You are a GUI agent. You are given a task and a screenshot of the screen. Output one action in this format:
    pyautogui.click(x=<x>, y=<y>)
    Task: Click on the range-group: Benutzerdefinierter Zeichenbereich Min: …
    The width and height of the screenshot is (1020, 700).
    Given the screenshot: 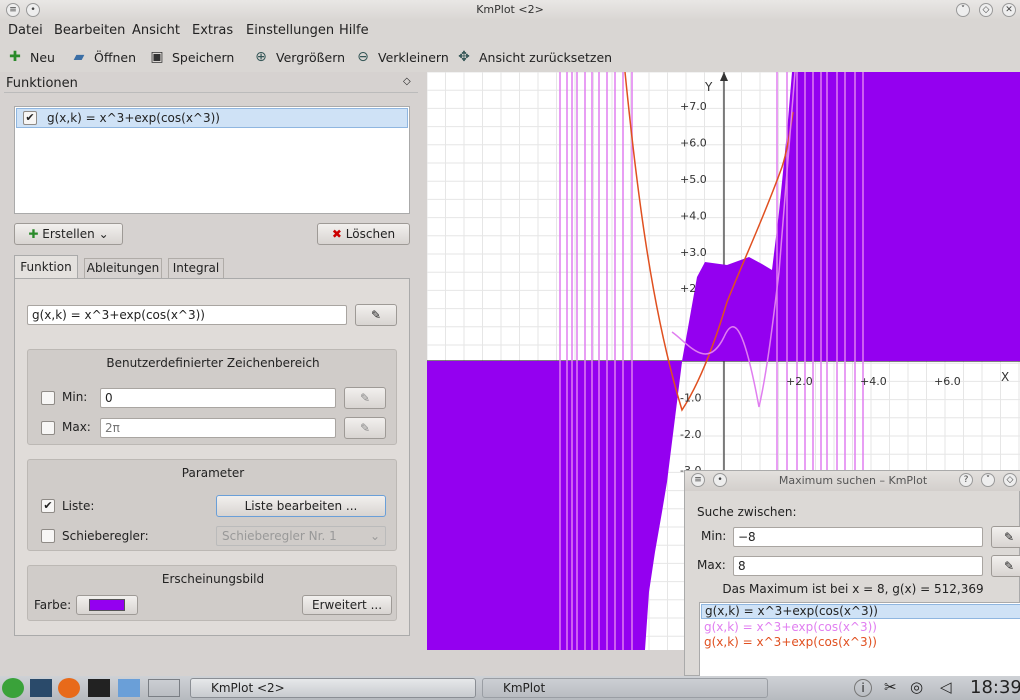 What is the action you would take?
    pyautogui.click(x=212, y=397)
    